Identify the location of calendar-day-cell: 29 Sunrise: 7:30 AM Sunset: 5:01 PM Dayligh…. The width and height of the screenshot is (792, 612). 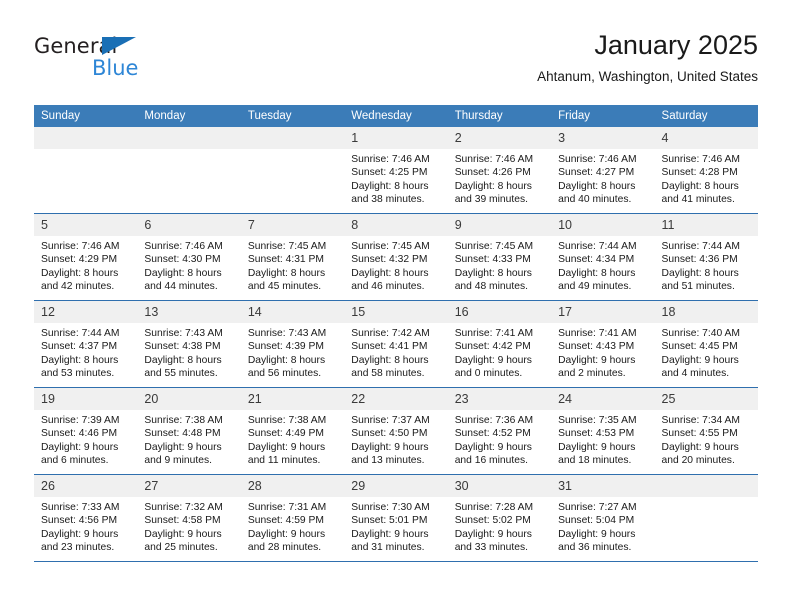
(396, 518).